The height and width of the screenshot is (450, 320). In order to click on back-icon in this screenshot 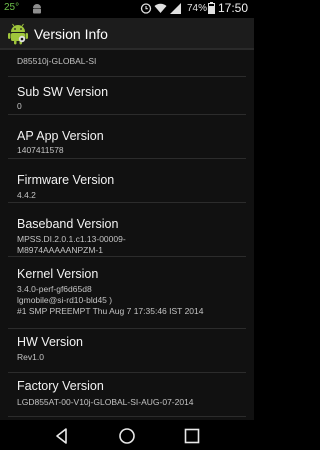, I will do `click(62, 436)`.